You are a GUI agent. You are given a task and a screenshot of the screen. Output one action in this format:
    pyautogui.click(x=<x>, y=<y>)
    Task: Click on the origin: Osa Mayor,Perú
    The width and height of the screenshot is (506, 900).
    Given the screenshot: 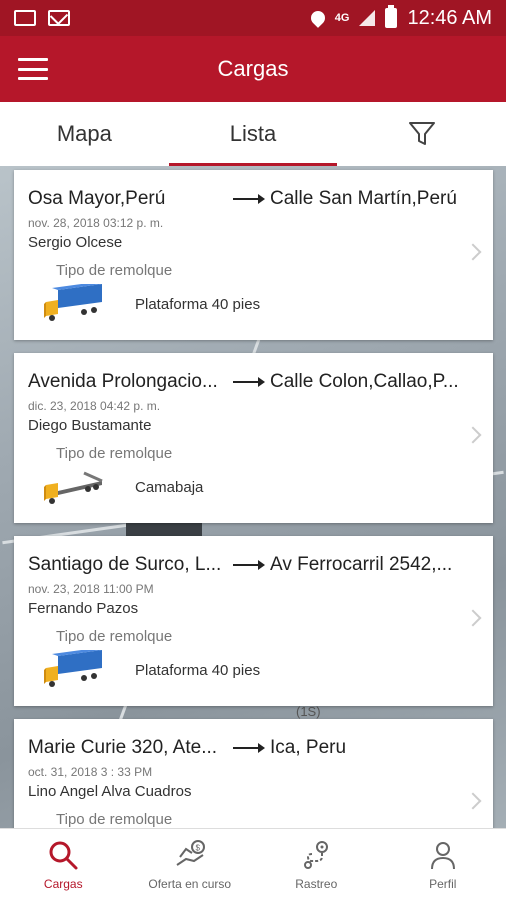 What is the action you would take?
    pyautogui.click(x=97, y=198)
    